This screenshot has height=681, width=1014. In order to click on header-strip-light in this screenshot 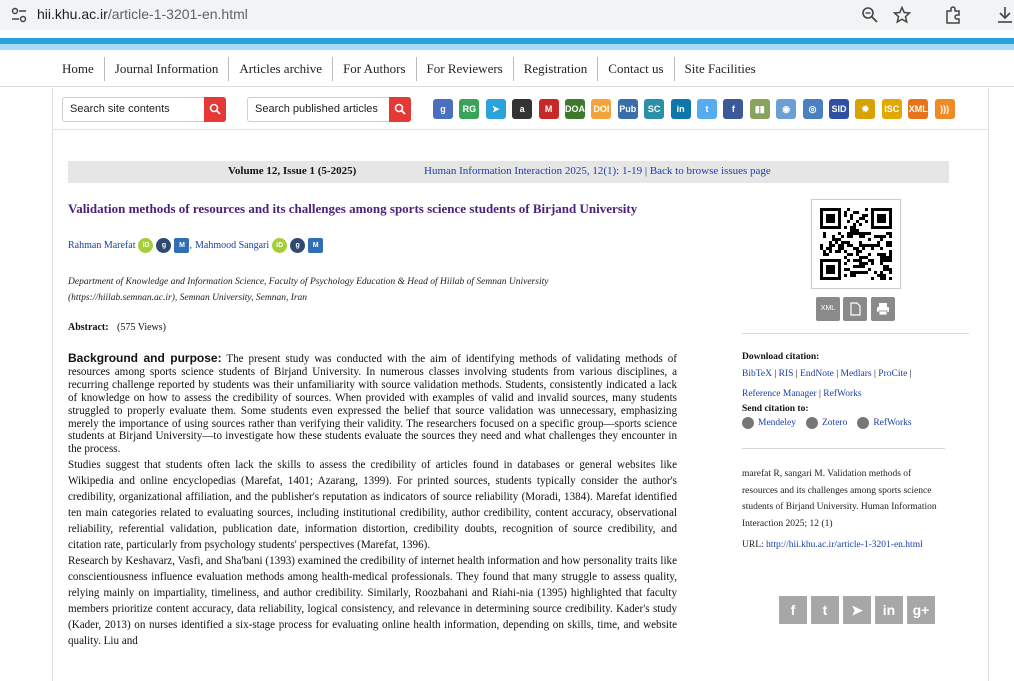, I will do `click(507, 47)`.